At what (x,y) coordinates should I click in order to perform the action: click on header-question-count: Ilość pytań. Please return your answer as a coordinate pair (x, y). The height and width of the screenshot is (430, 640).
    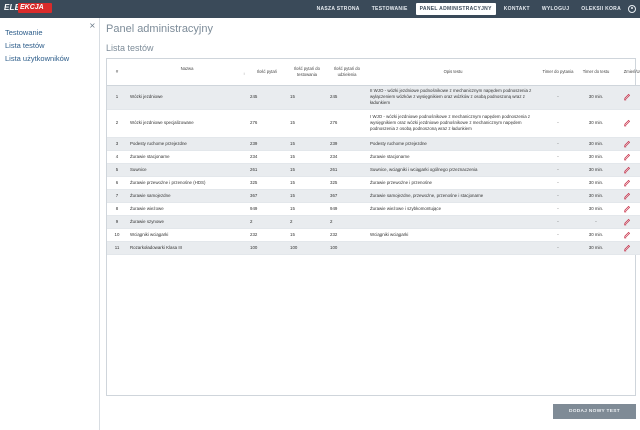
    Looking at the image, I should click on (267, 72).